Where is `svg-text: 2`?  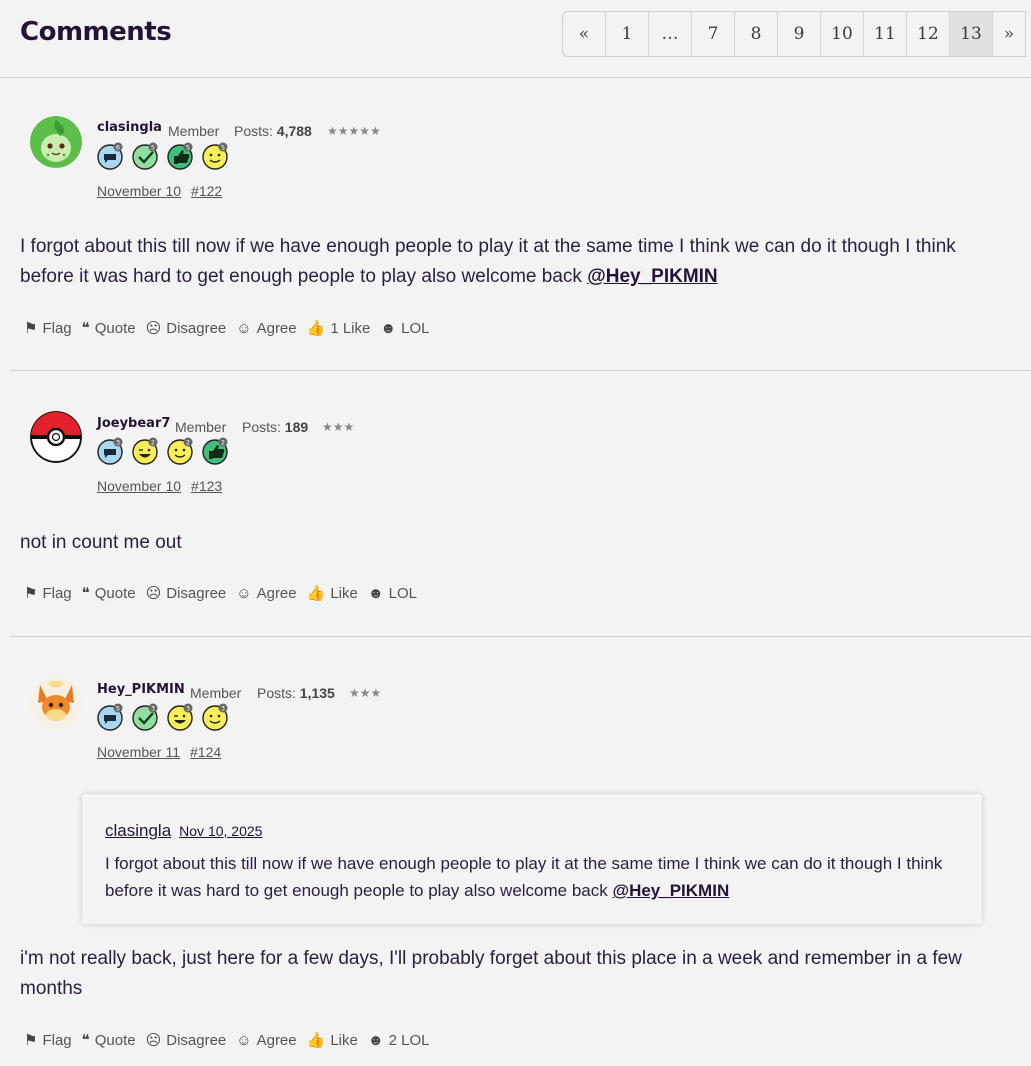 svg-text: 2 is located at coordinates (153, 443).